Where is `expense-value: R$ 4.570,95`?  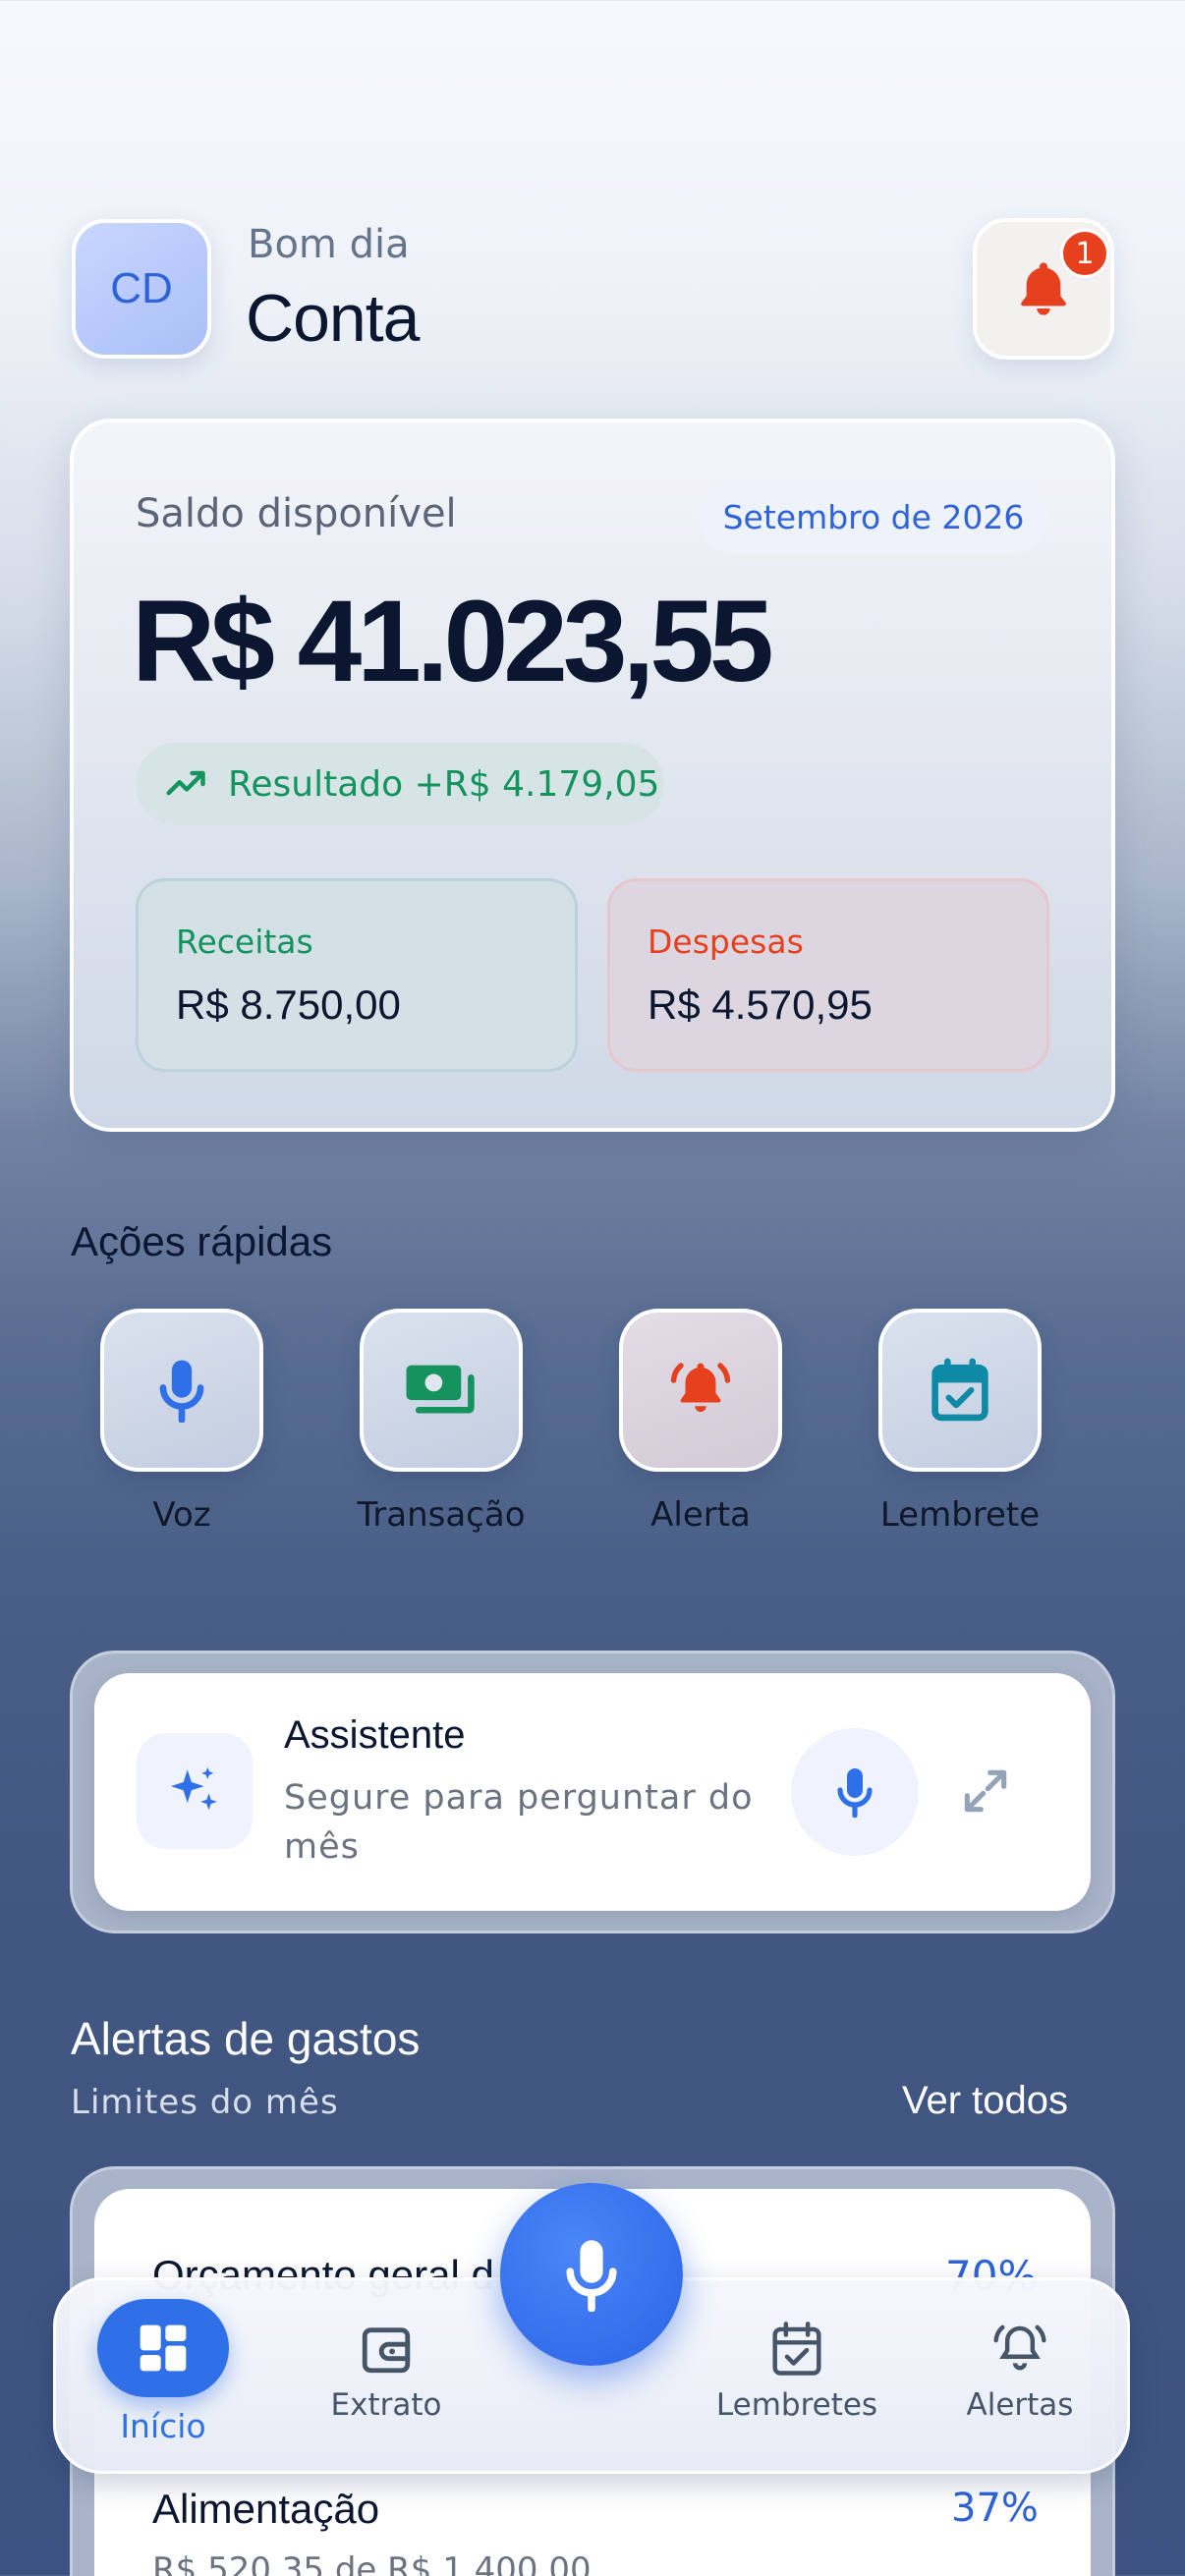 expense-value: R$ 4.570,95 is located at coordinates (761, 1004).